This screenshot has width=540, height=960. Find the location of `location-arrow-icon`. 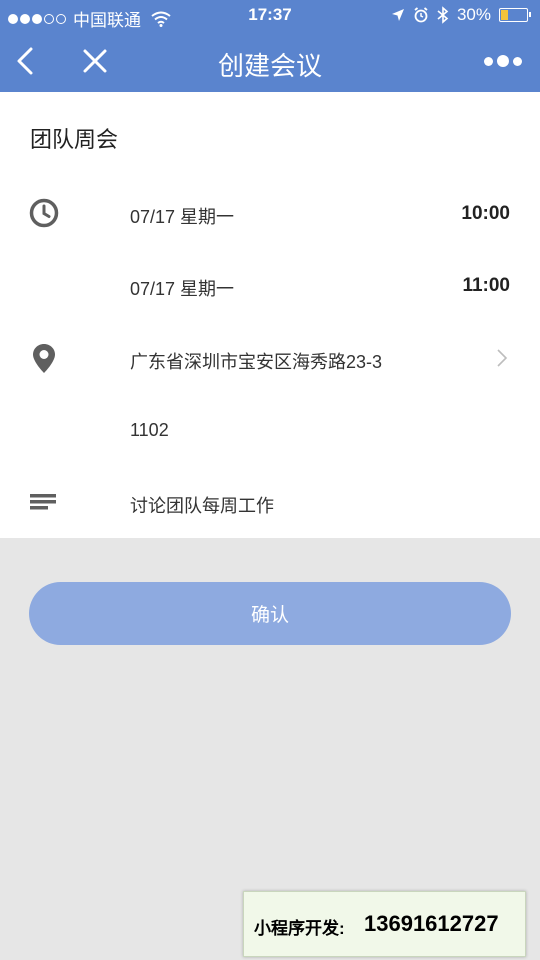

location-arrow-icon is located at coordinates (397, 15).